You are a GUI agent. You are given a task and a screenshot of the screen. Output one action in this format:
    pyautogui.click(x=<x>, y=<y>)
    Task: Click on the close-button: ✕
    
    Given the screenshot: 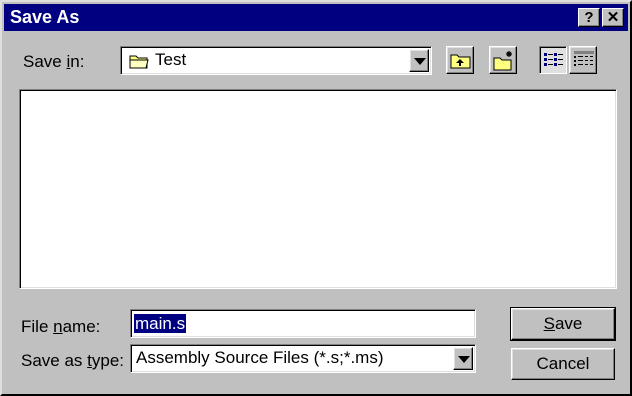 What is the action you would take?
    pyautogui.click(x=613, y=17)
    